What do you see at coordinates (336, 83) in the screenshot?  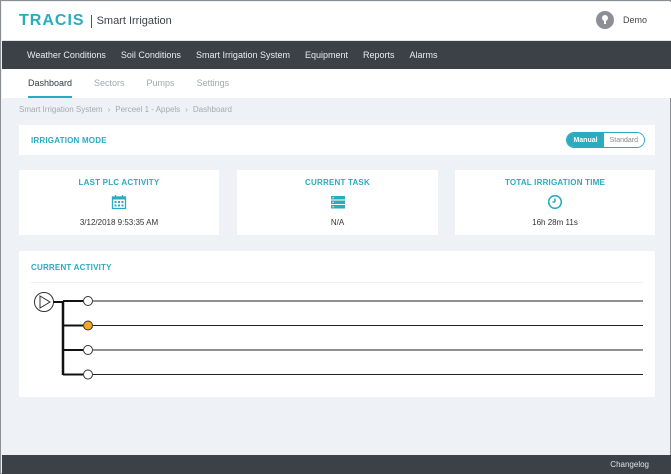 I see `sub-nav: Dashboard Sectors Pumps Settings` at bounding box center [336, 83].